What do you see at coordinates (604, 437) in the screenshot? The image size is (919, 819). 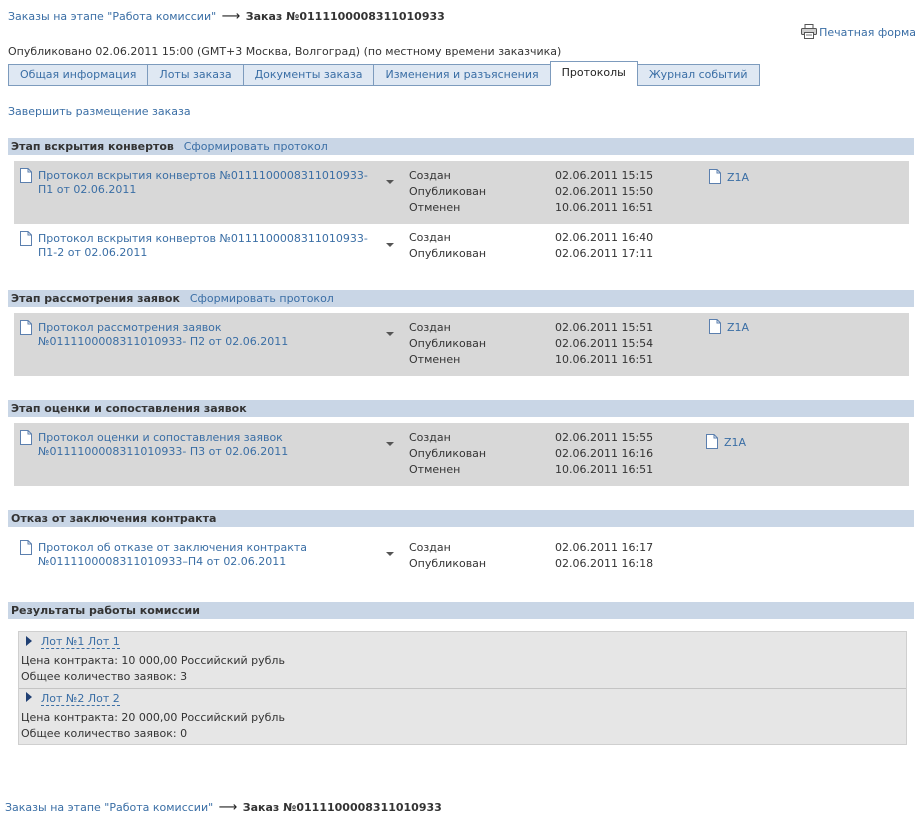 I see `status-date: 02.06.2011 15:55` at bounding box center [604, 437].